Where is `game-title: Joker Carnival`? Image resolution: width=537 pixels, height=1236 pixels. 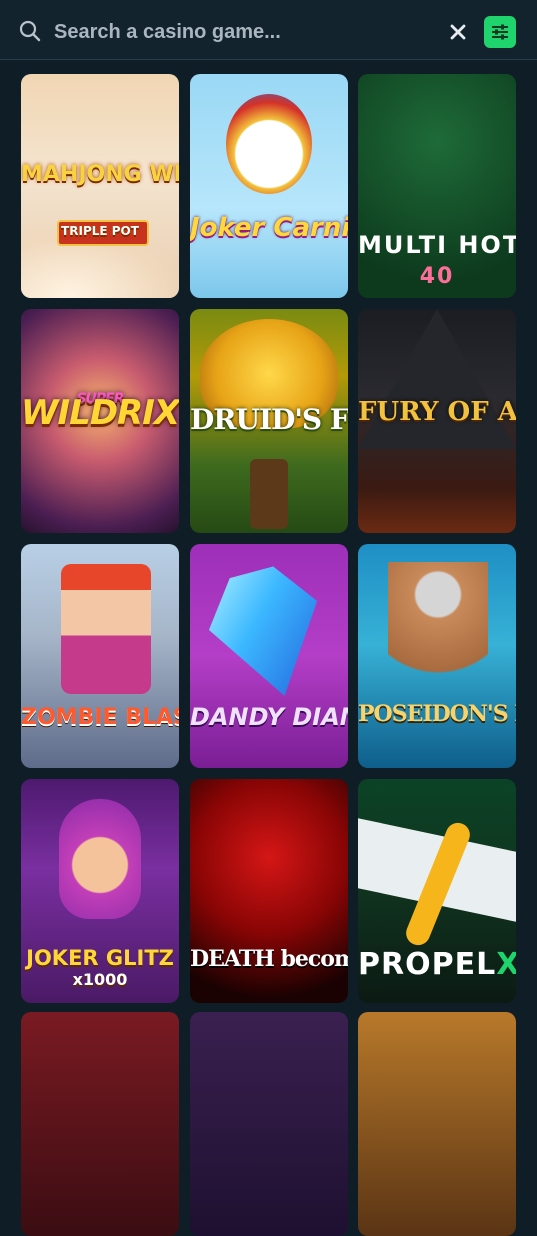 game-title: Joker Carnival is located at coordinates (269, 228).